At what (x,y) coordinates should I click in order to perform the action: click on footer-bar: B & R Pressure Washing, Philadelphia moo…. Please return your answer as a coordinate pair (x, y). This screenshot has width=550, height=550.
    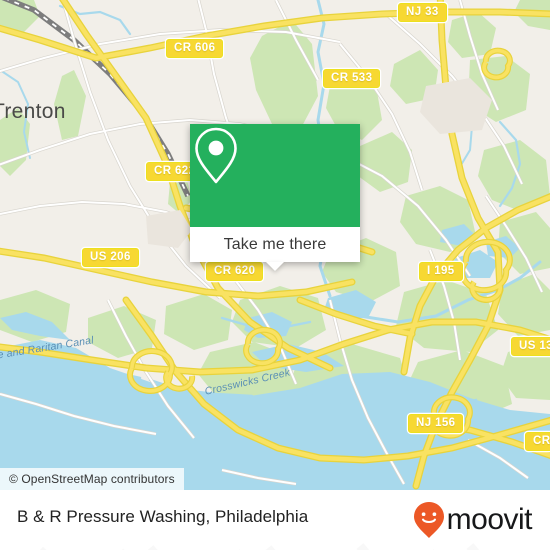
    Looking at the image, I should click on (275, 520).